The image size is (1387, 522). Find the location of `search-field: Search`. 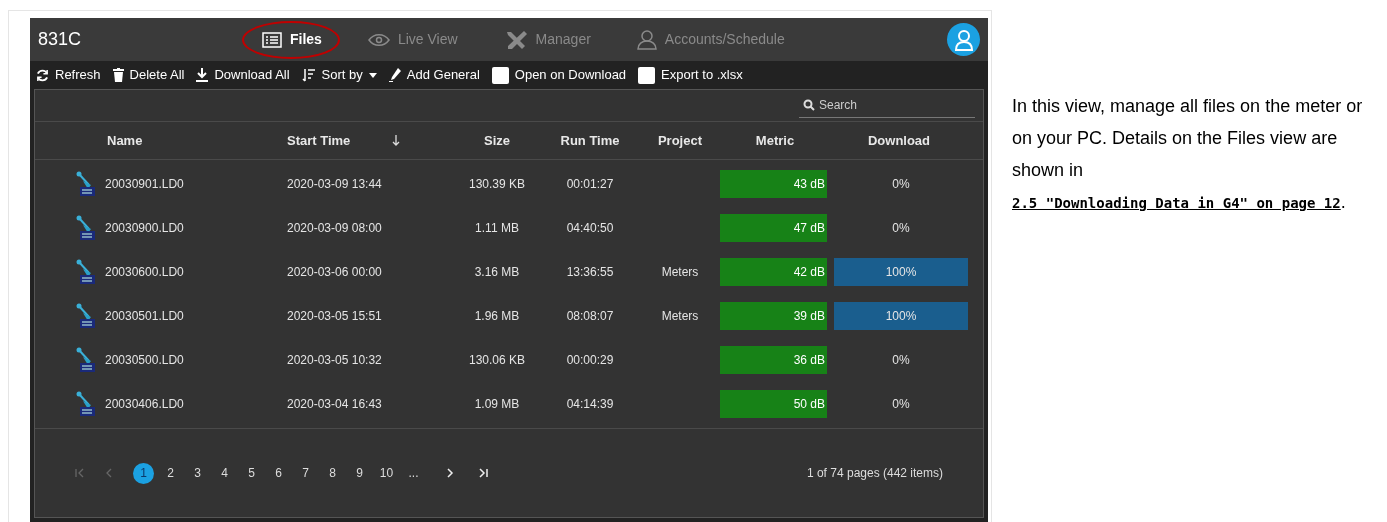

search-field: Search is located at coordinates (887, 105).